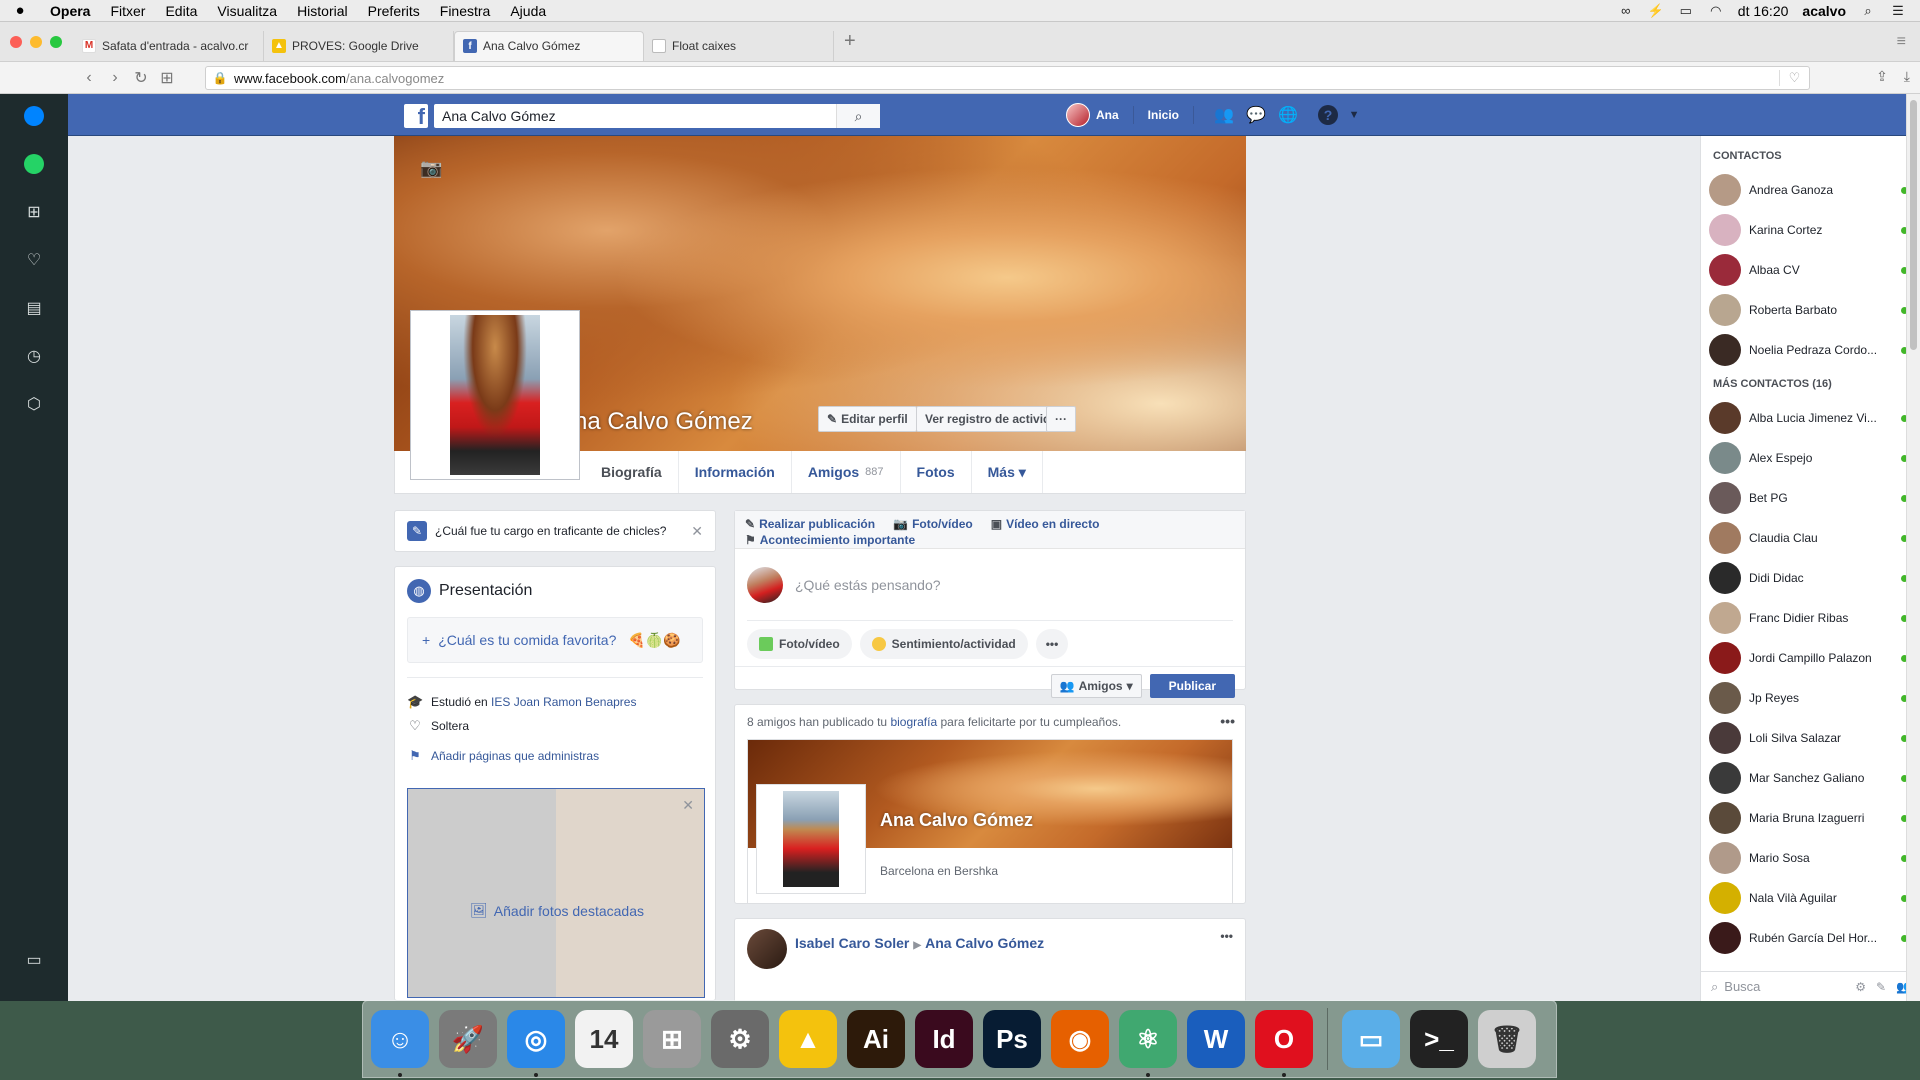  Describe the element at coordinates (141, 78) in the screenshot. I see `reload-button: ↻` at that location.